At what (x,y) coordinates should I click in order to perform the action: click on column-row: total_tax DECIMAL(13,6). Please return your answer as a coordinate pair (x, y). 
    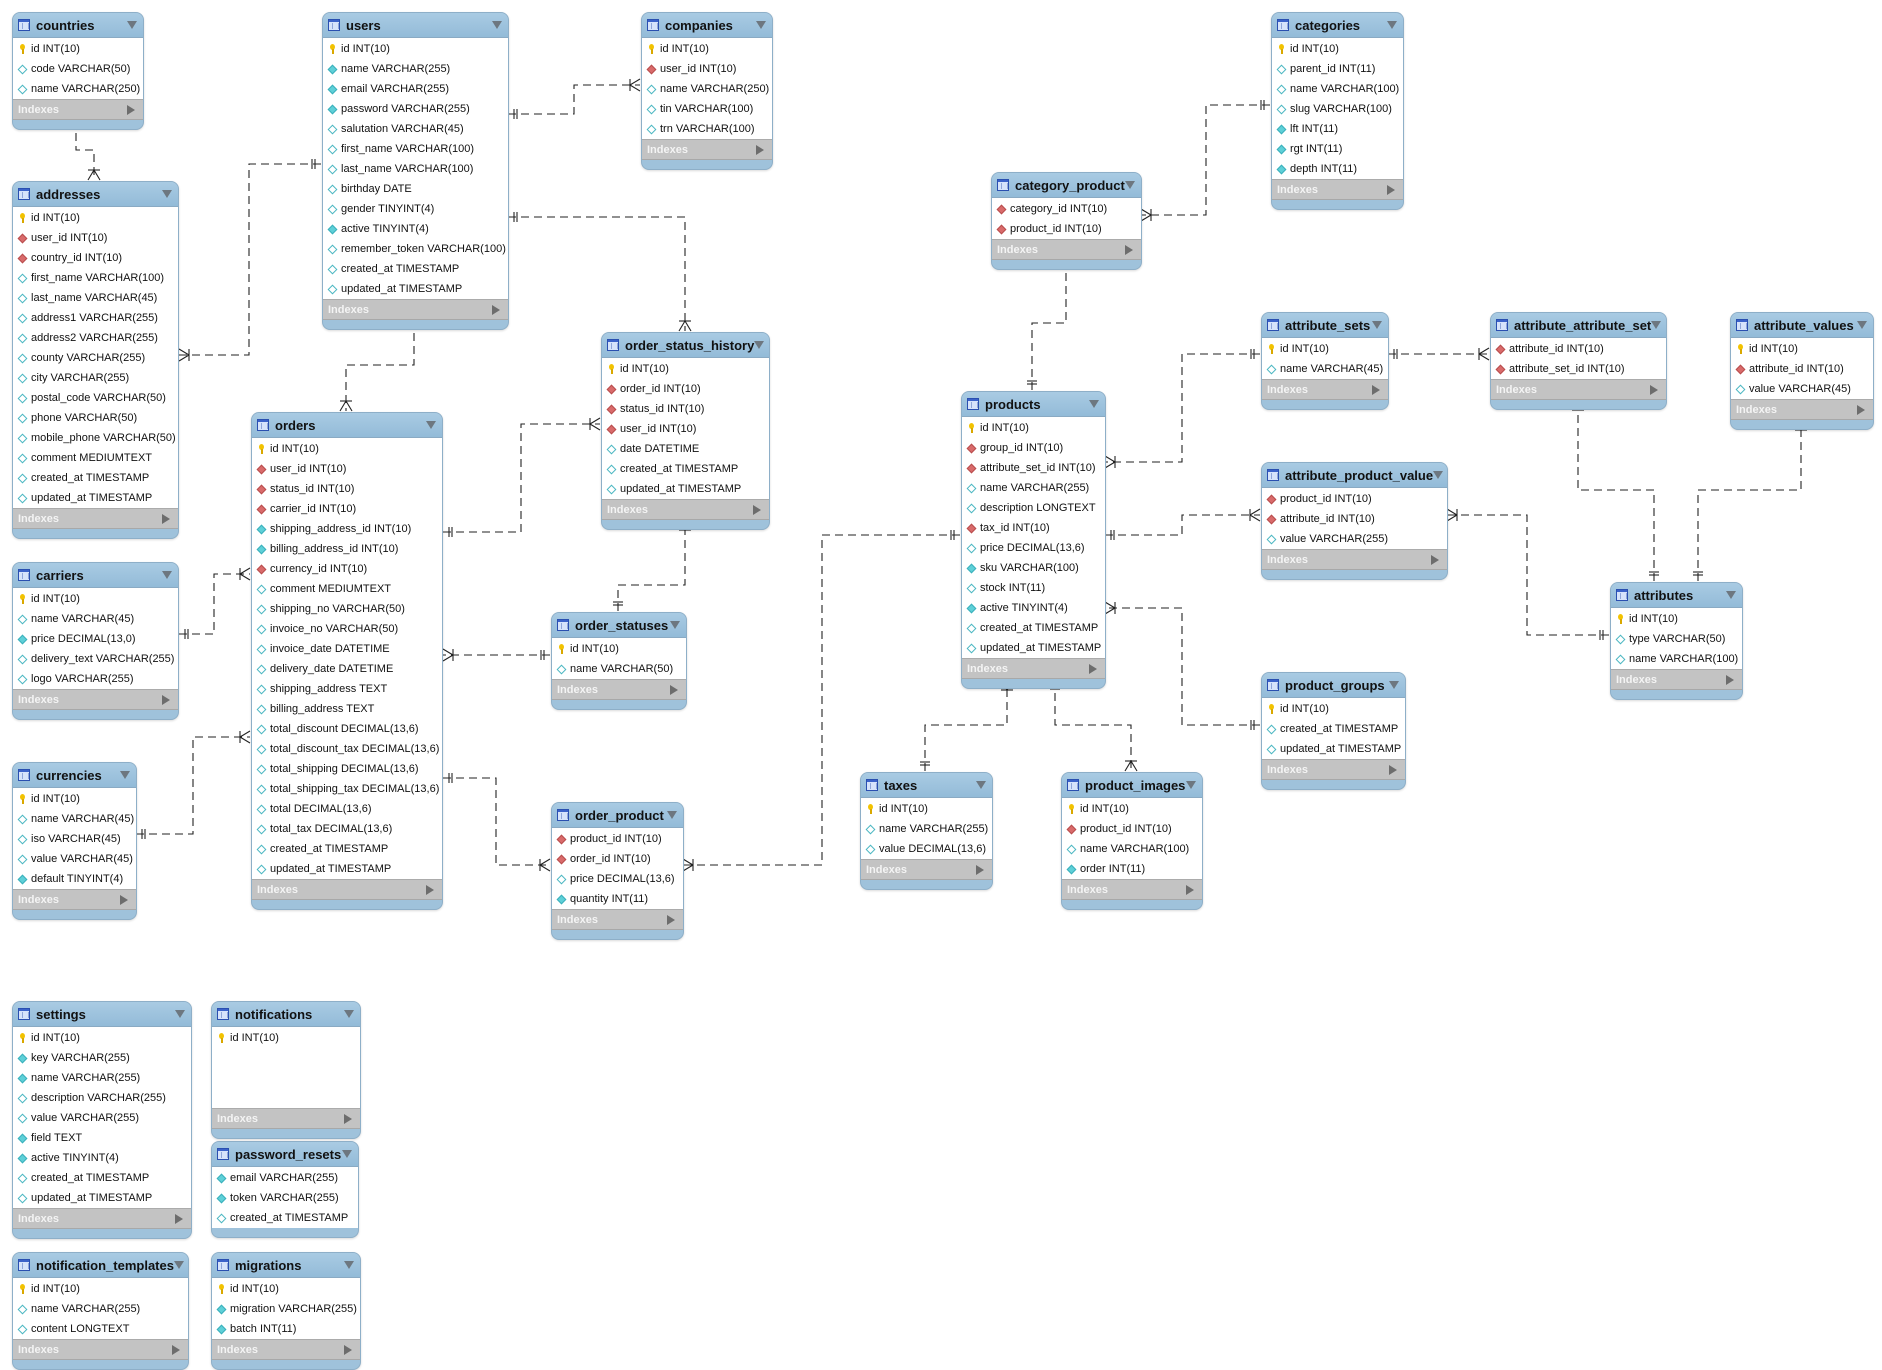
    Looking at the image, I should click on (347, 829).